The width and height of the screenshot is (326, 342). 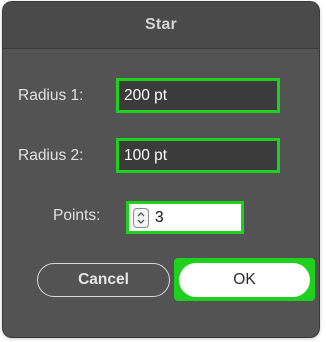 What do you see at coordinates (51, 95) in the screenshot?
I see `radius1-label: Radius 1:` at bounding box center [51, 95].